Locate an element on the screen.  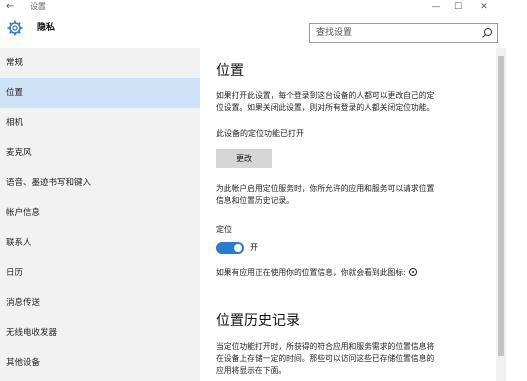
window-edge is located at coordinates (516, 190).